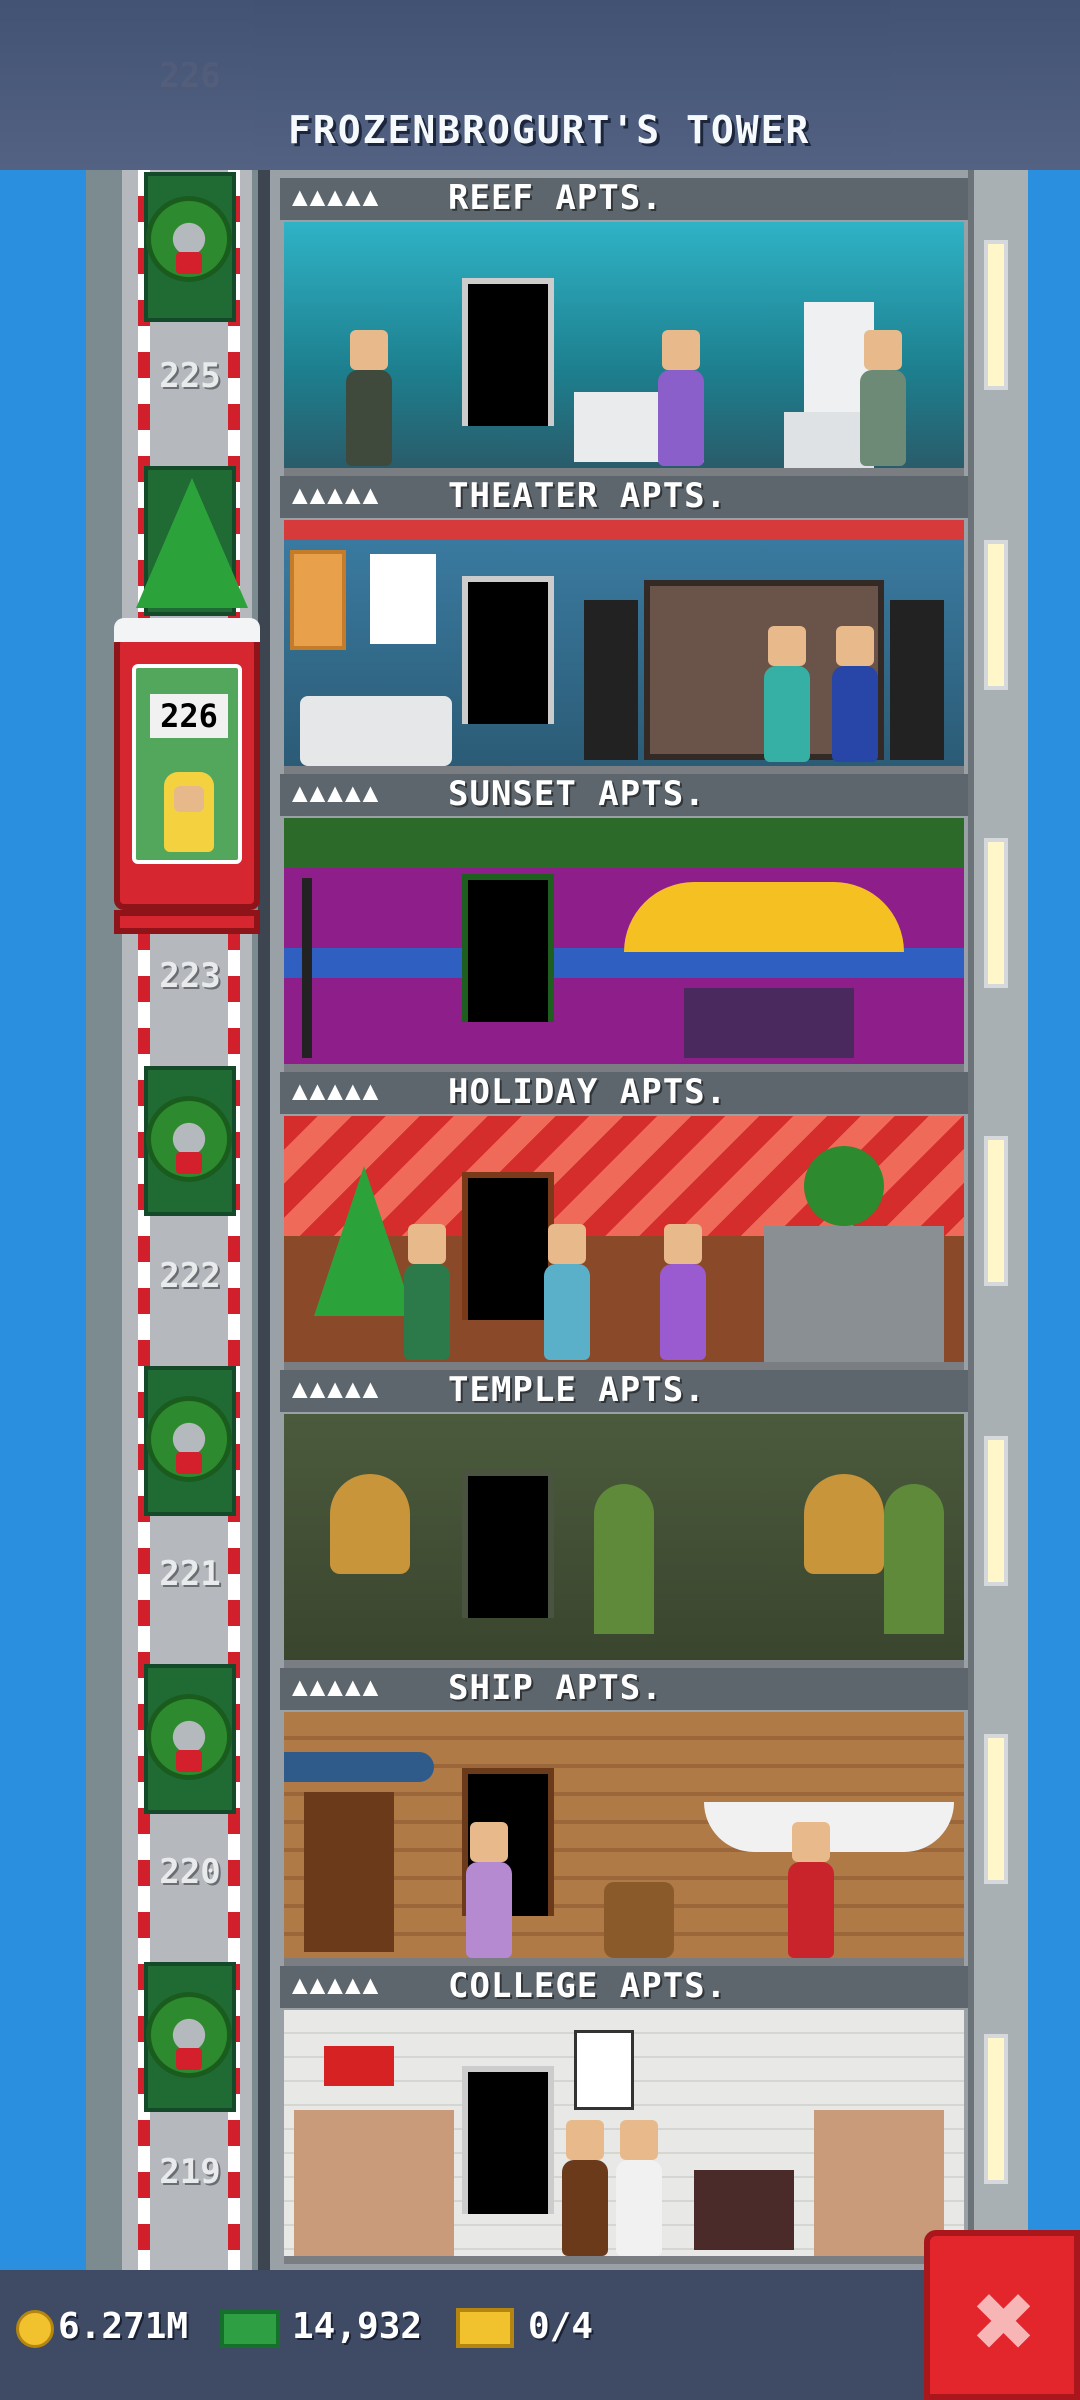 The width and height of the screenshot is (1080, 2400). What do you see at coordinates (744, 2210) in the screenshot?
I see `desk-icon` at bounding box center [744, 2210].